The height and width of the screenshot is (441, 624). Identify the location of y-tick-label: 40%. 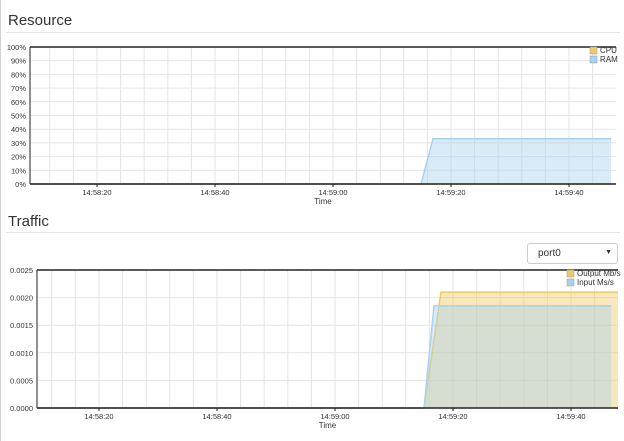
(18, 129).